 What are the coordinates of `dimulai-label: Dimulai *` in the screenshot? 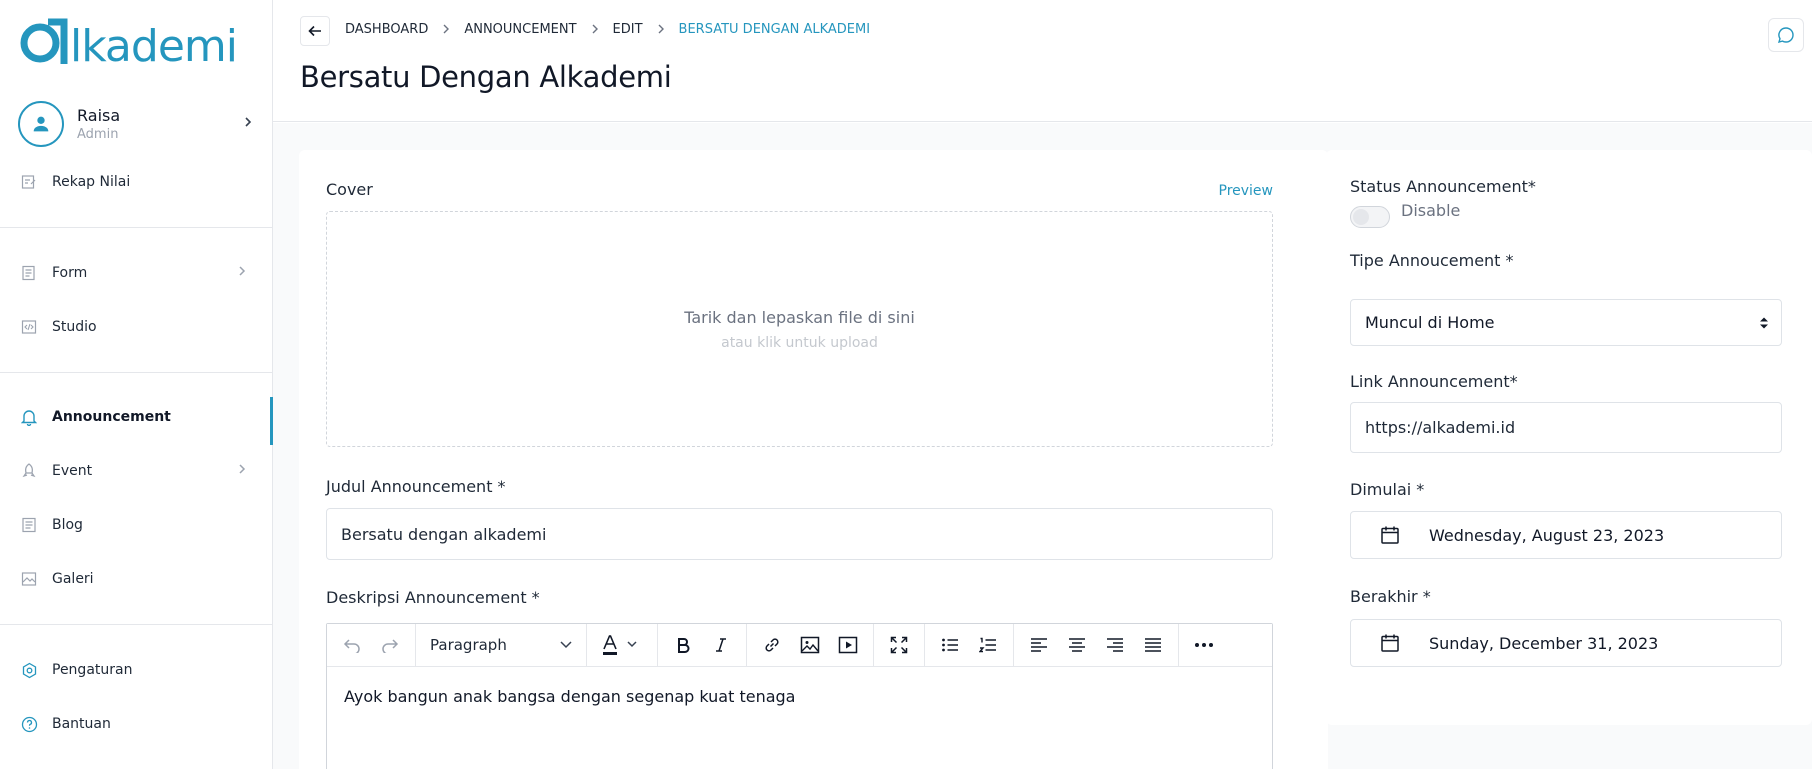 It's located at (1387, 489).